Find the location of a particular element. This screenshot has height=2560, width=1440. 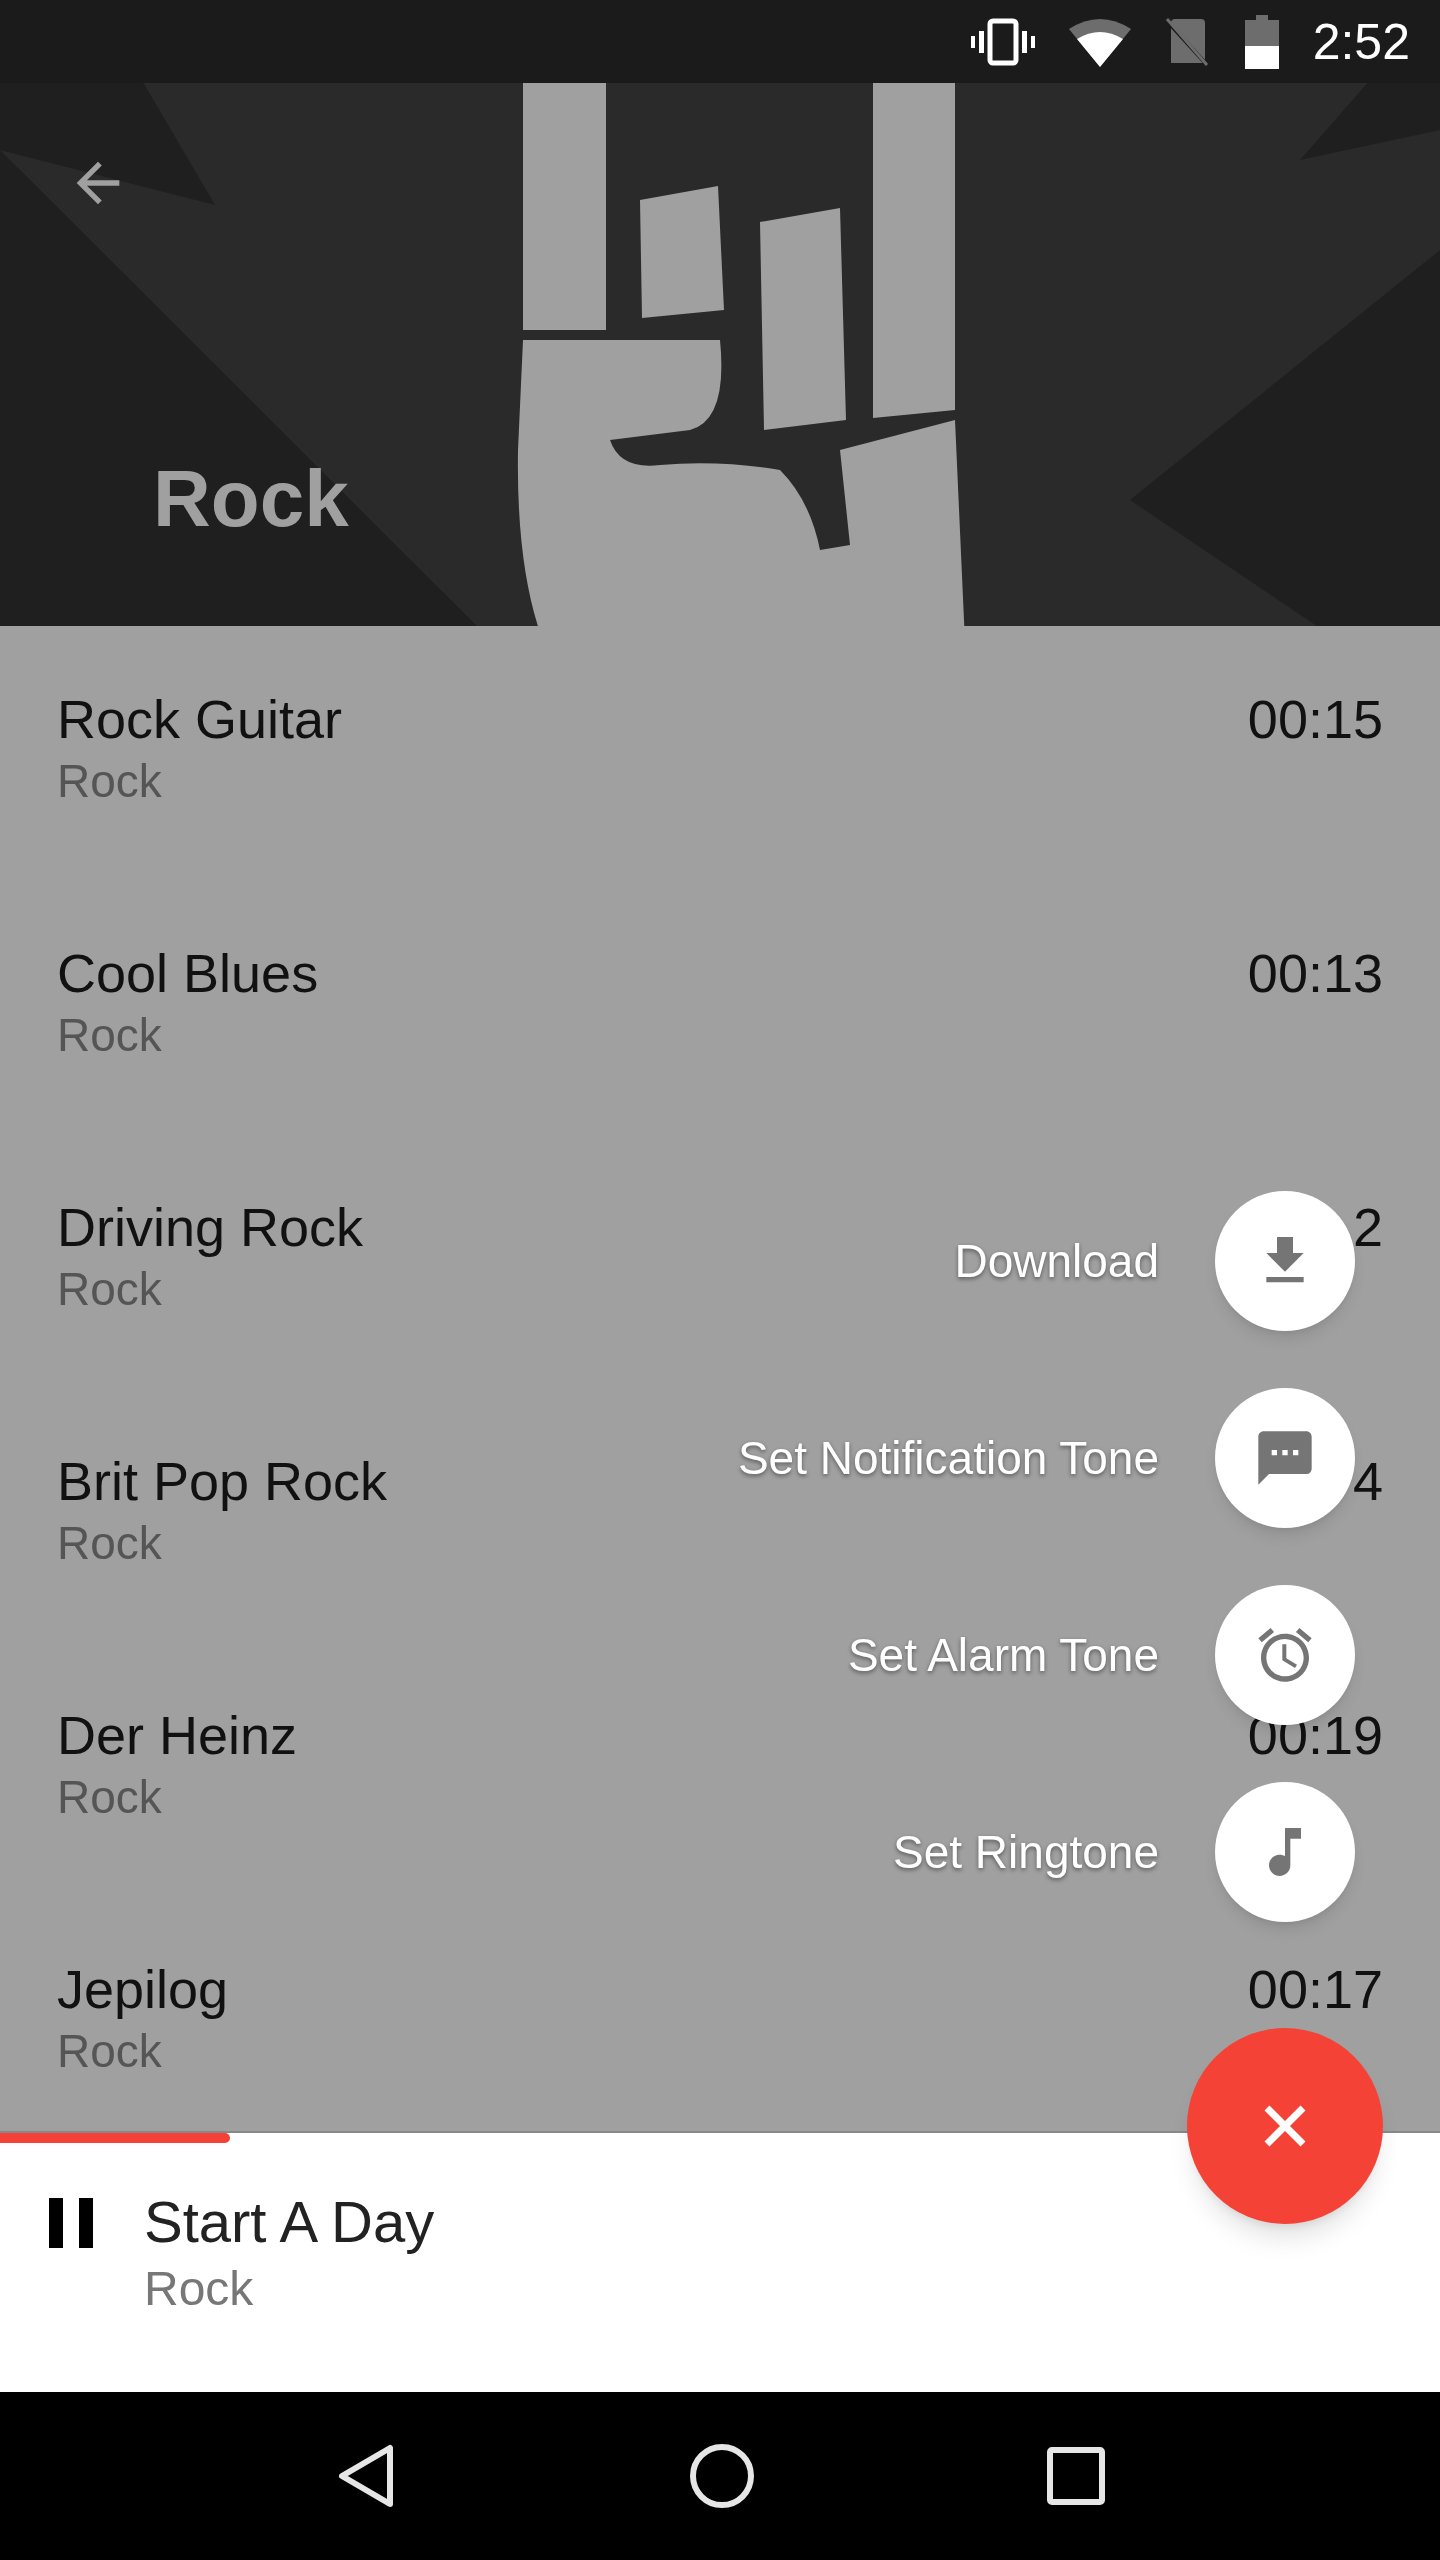

close-icon is located at coordinates (1285, 2126).